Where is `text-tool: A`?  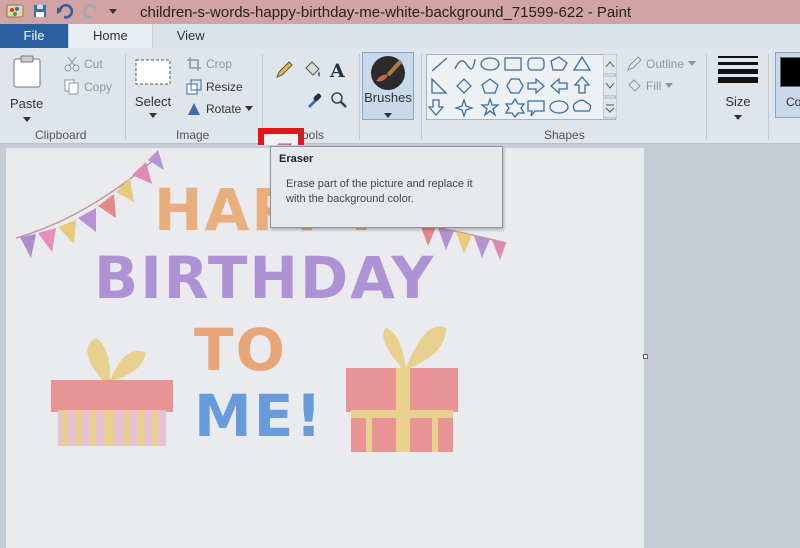 text-tool: A is located at coordinates (337, 71).